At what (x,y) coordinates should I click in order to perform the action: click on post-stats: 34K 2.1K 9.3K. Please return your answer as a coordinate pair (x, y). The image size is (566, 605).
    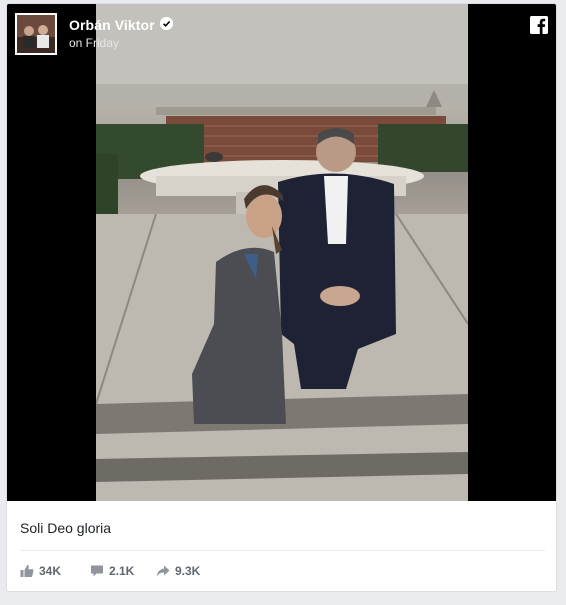
    Looking at the image, I should click on (282, 571).